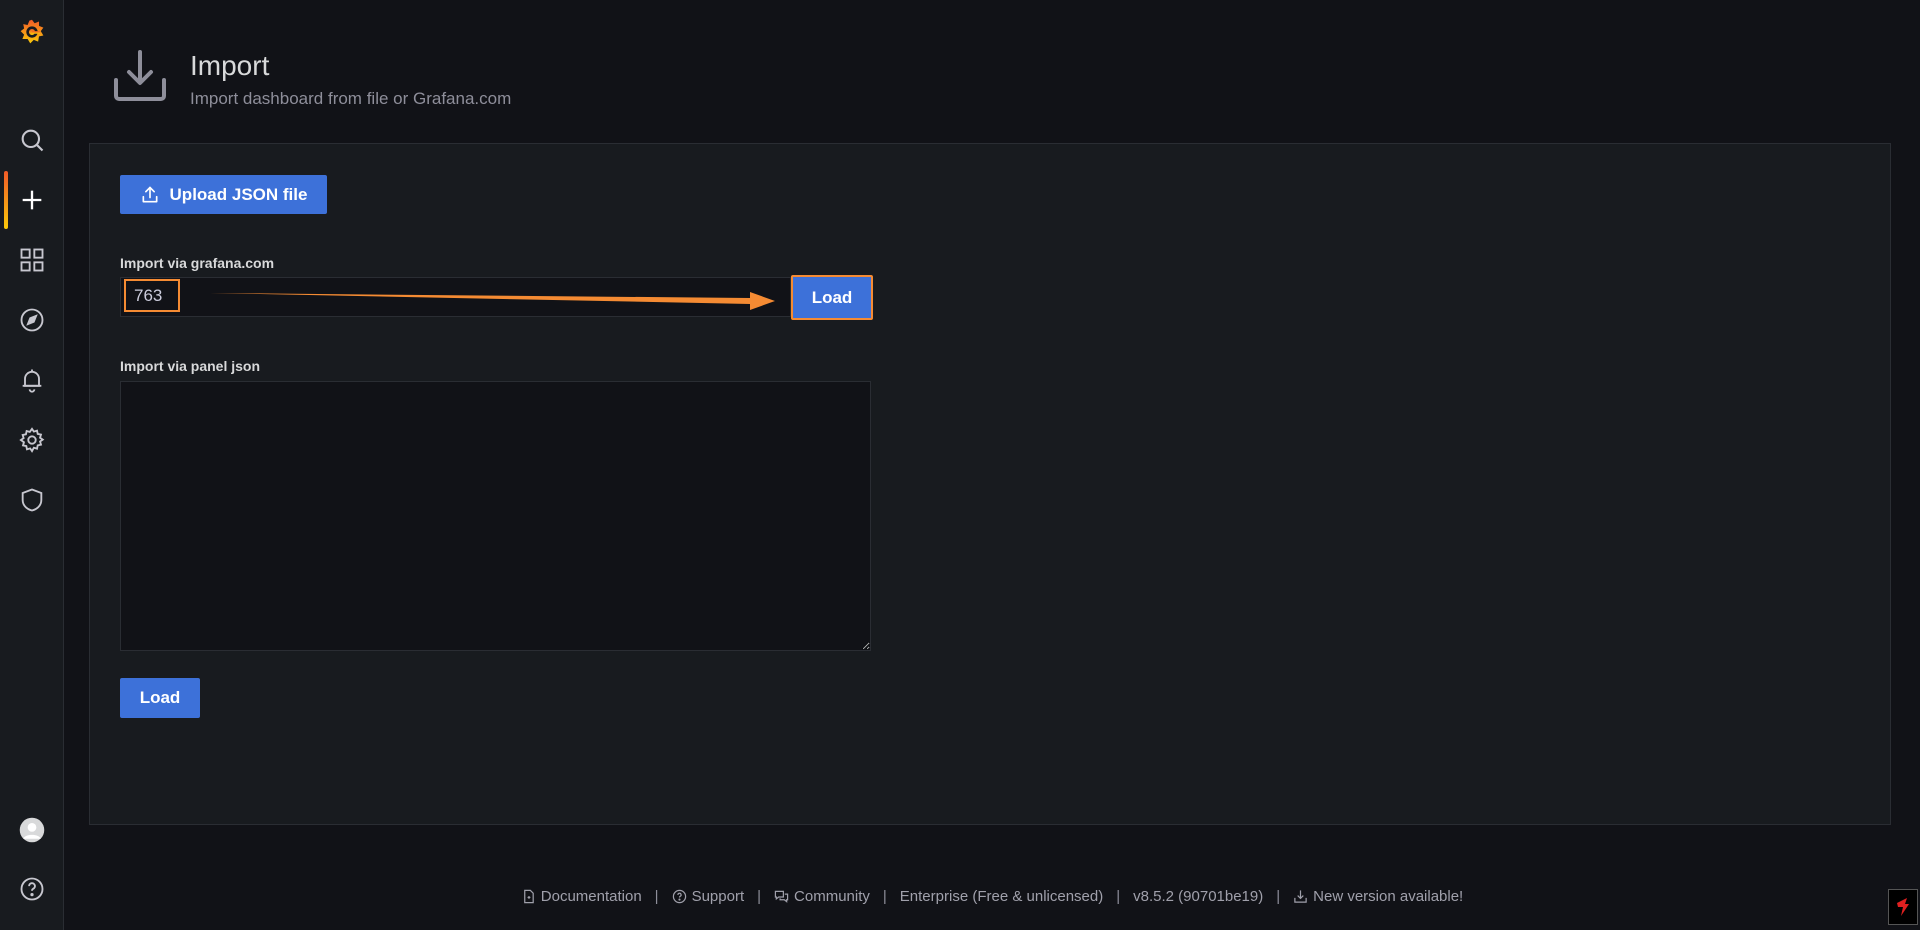 Image resolution: width=1920 pixels, height=930 pixels. I want to click on footer-community-label: Community, so click(832, 896).